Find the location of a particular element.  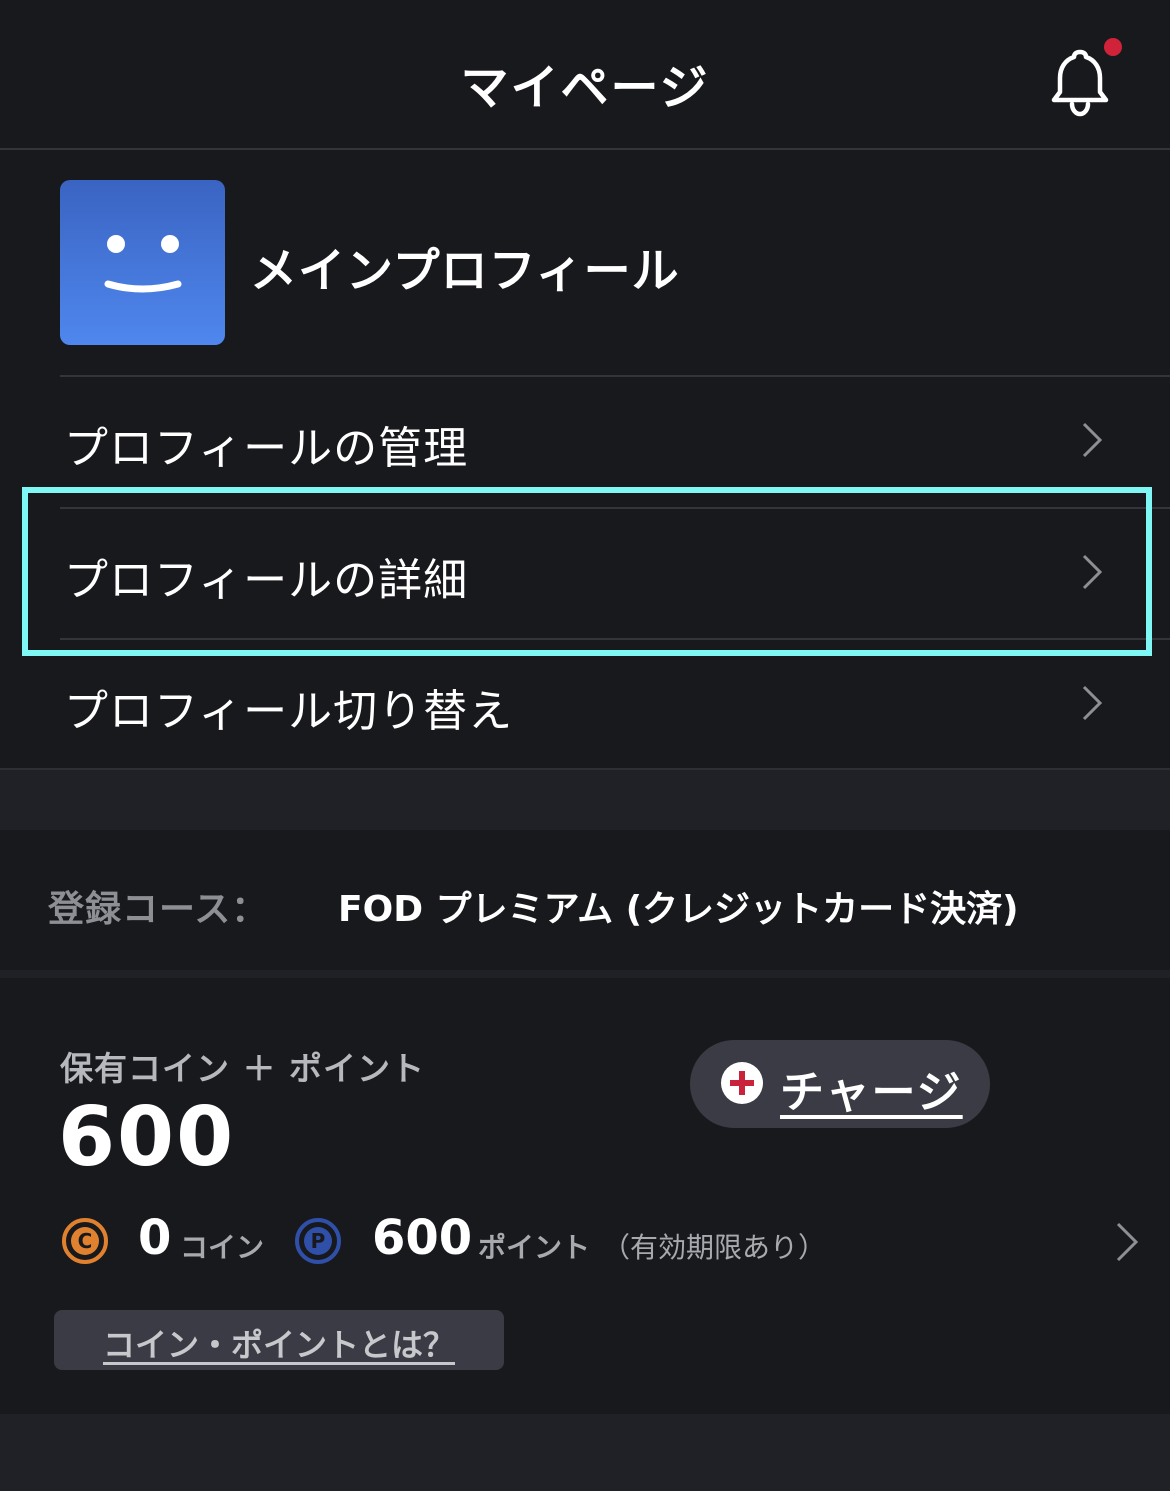

coin-count: 0 is located at coordinates (155, 1238).